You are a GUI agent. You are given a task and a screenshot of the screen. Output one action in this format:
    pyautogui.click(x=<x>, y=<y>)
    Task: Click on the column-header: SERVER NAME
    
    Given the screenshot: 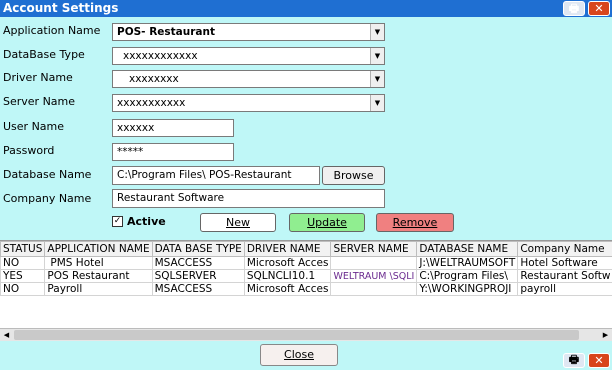 What is the action you would take?
    pyautogui.click(x=374, y=249)
    